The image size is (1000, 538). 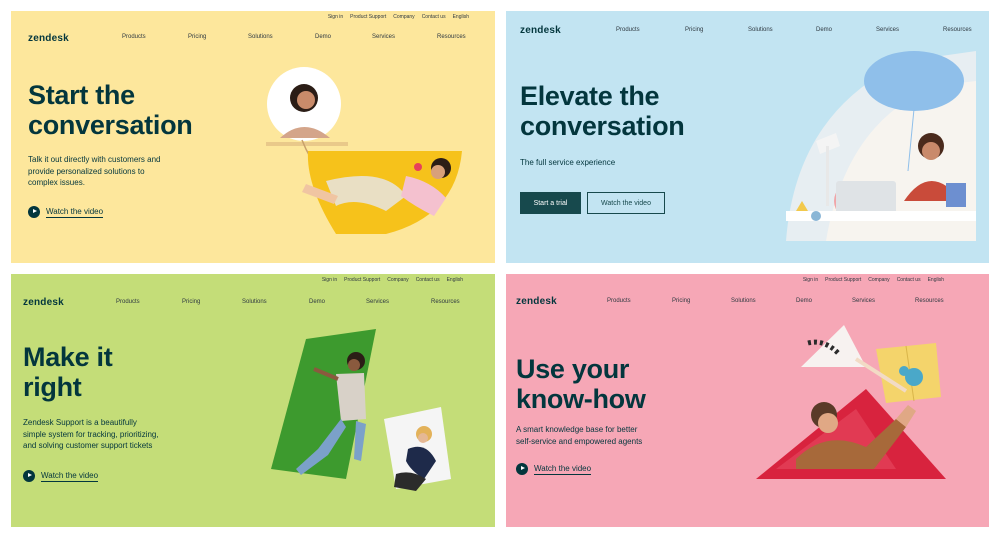 I want to click on headline-line-1: Start the, so click(x=81, y=95).